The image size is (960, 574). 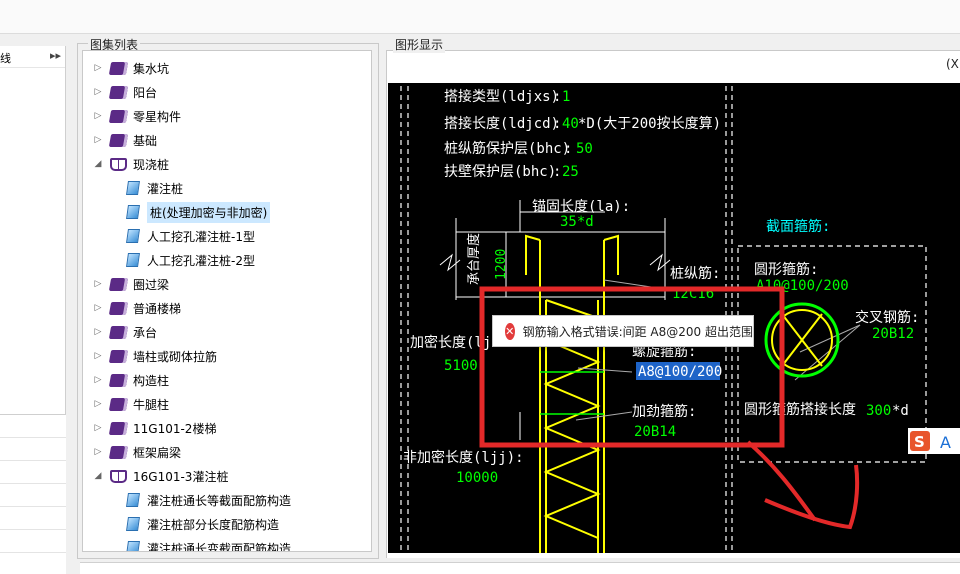 What do you see at coordinates (664, 411) in the screenshot?
I see `stiff-stirrup-label: 加劲箍筋:` at bounding box center [664, 411].